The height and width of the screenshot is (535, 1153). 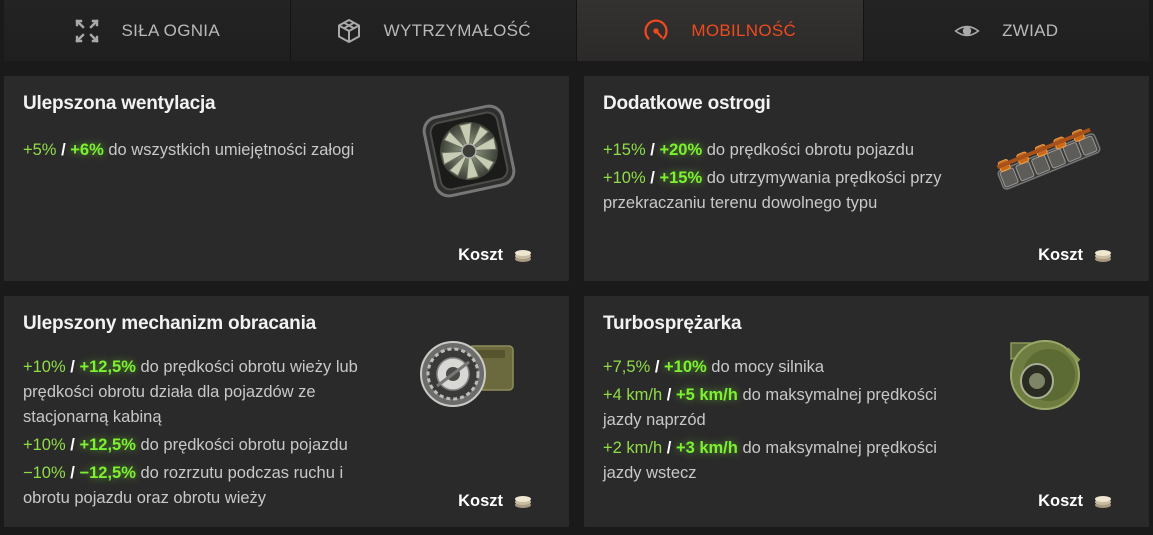 What do you see at coordinates (457, 30) in the screenshot?
I see `tab-label: WYTRZYMAŁOŚĆ` at bounding box center [457, 30].